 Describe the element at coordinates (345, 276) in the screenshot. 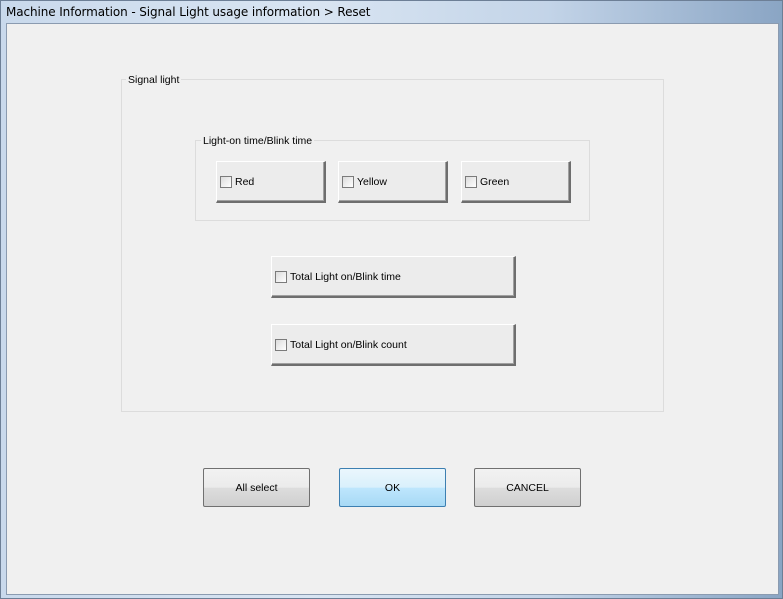

I see `total-time-checkbox-label: Total Light on/Blink time` at that location.